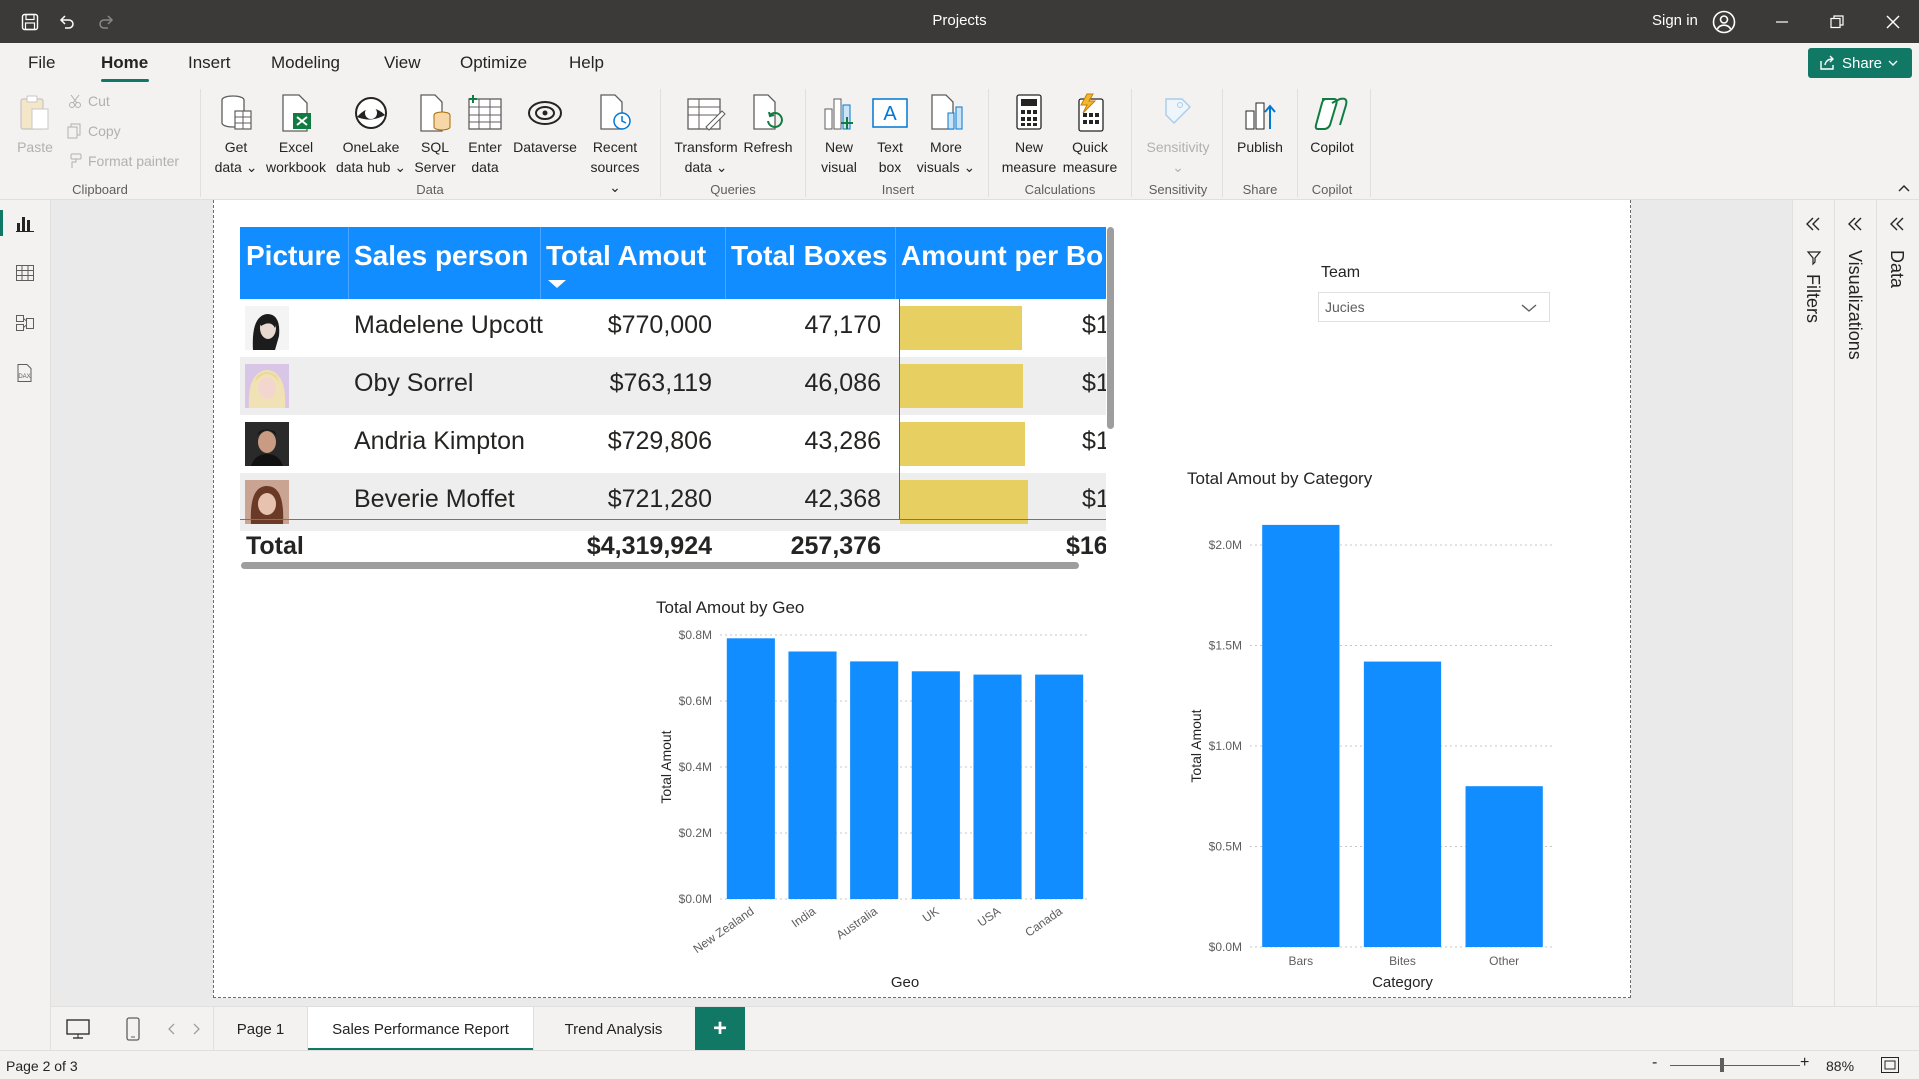 The width and height of the screenshot is (1919, 1079). I want to click on sql-server-button: SQL Server, so click(435, 134).